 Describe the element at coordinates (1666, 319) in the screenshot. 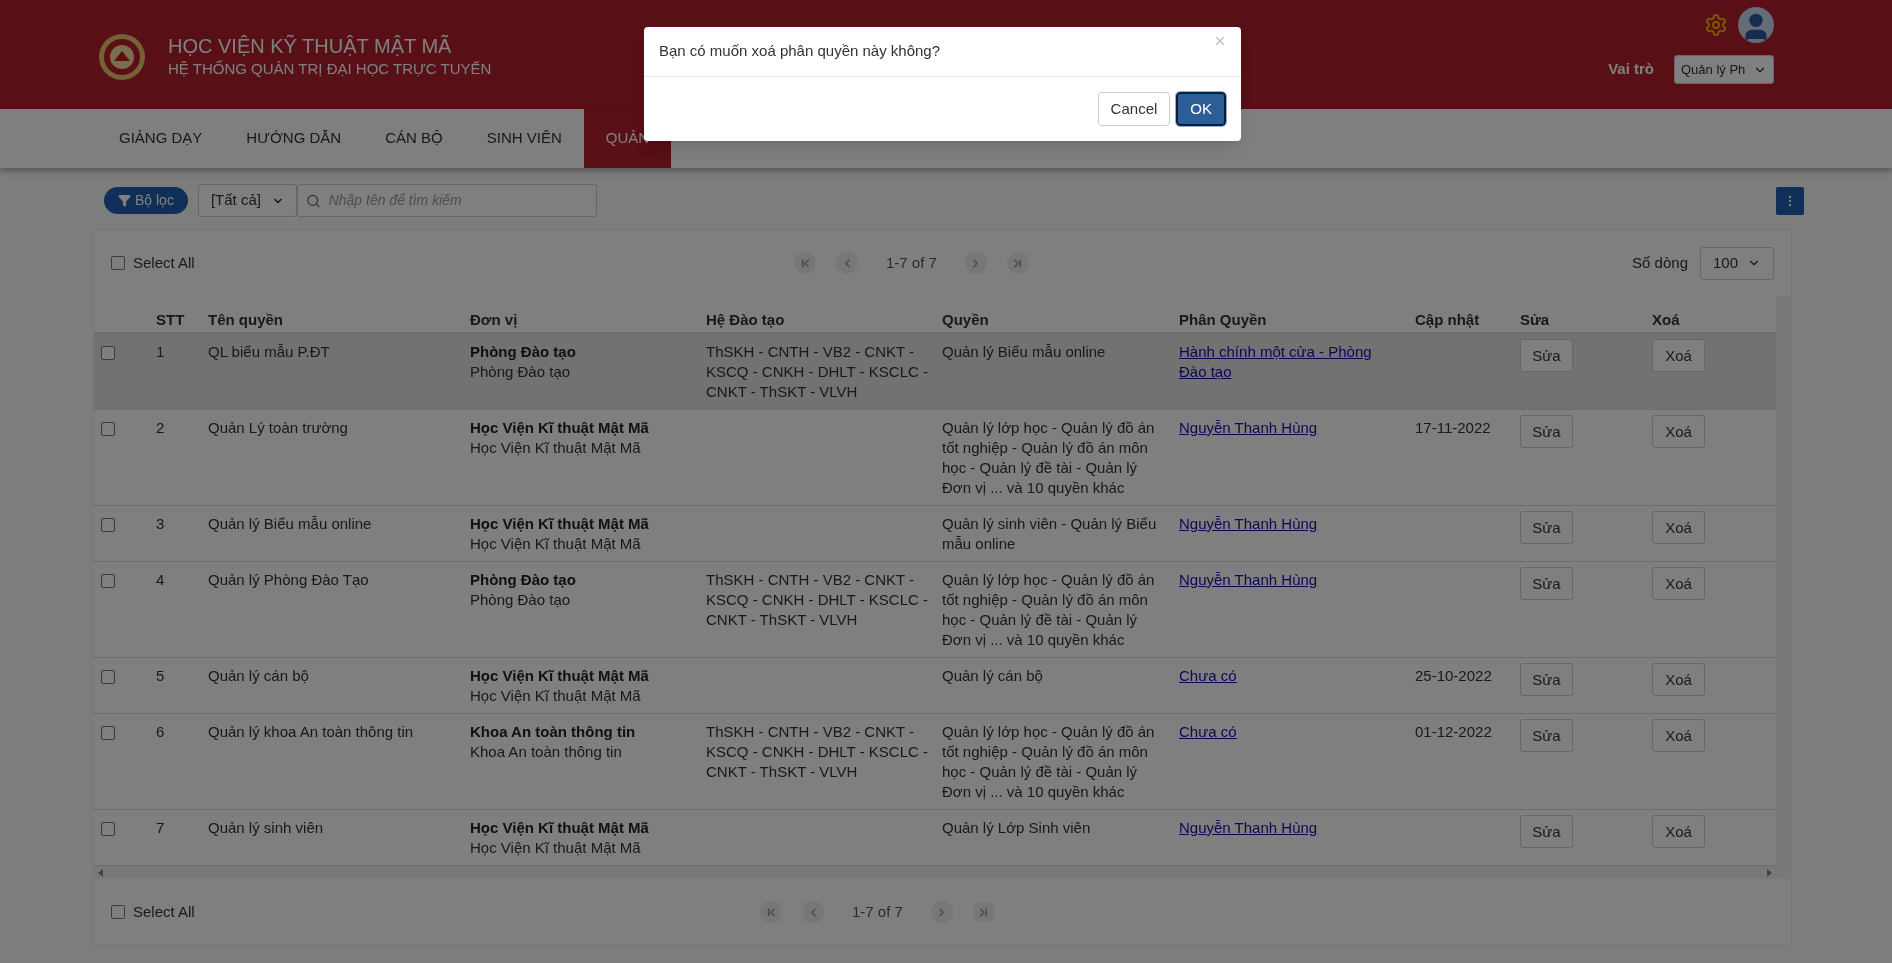

I see `column-header: Xoá` at that location.